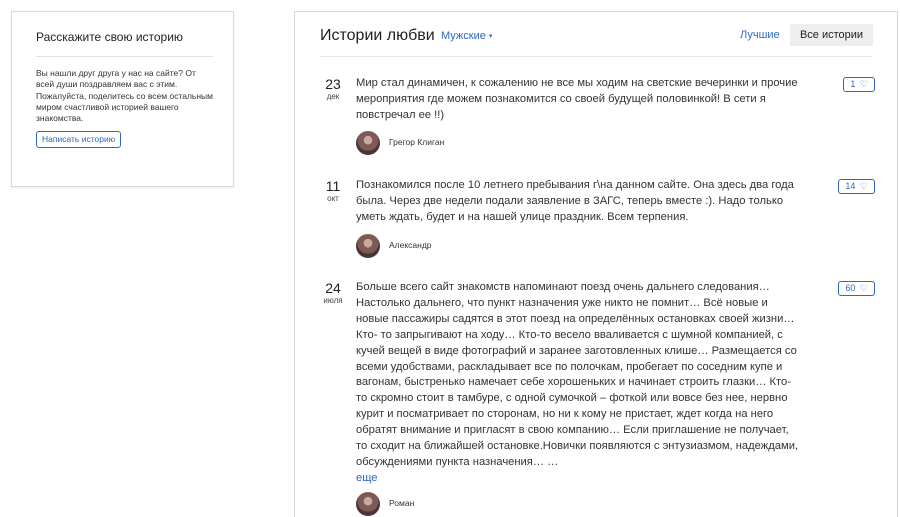 The height and width of the screenshot is (517, 900). Describe the element at coordinates (79, 140) in the screenshot. I see `write-story-button: Написать историю` at that location.